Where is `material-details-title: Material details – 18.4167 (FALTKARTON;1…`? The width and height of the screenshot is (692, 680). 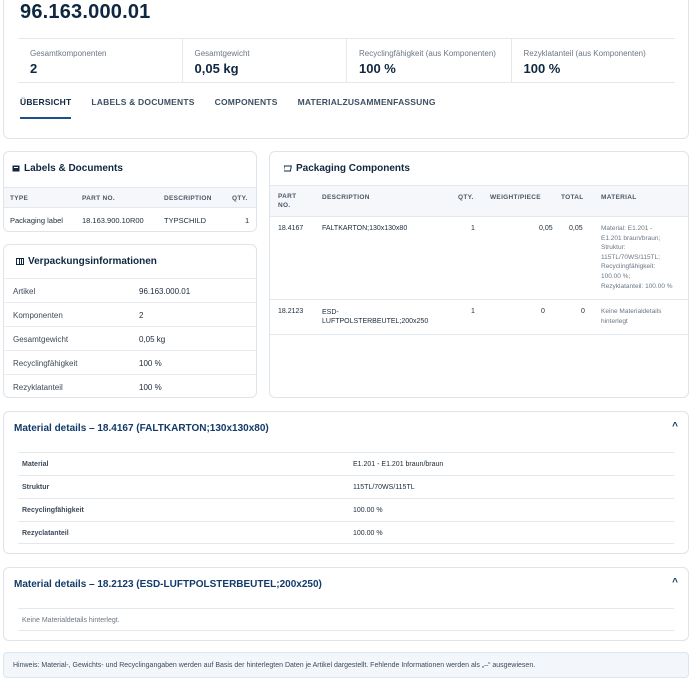
material-details-title: Material details – 18.4167 (FALTKARTON;1… is located at coordinates (141, 428).